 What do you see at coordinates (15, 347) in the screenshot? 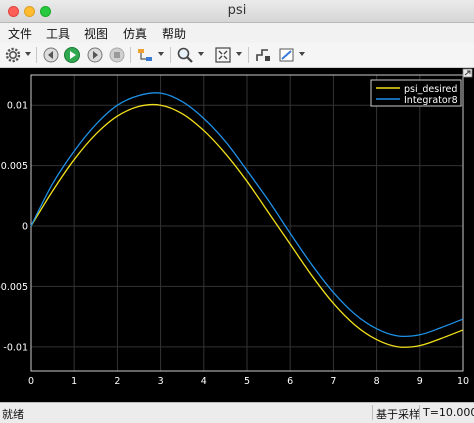
I see `y-tick-label: -0.01` at bounding box center [15, 347].